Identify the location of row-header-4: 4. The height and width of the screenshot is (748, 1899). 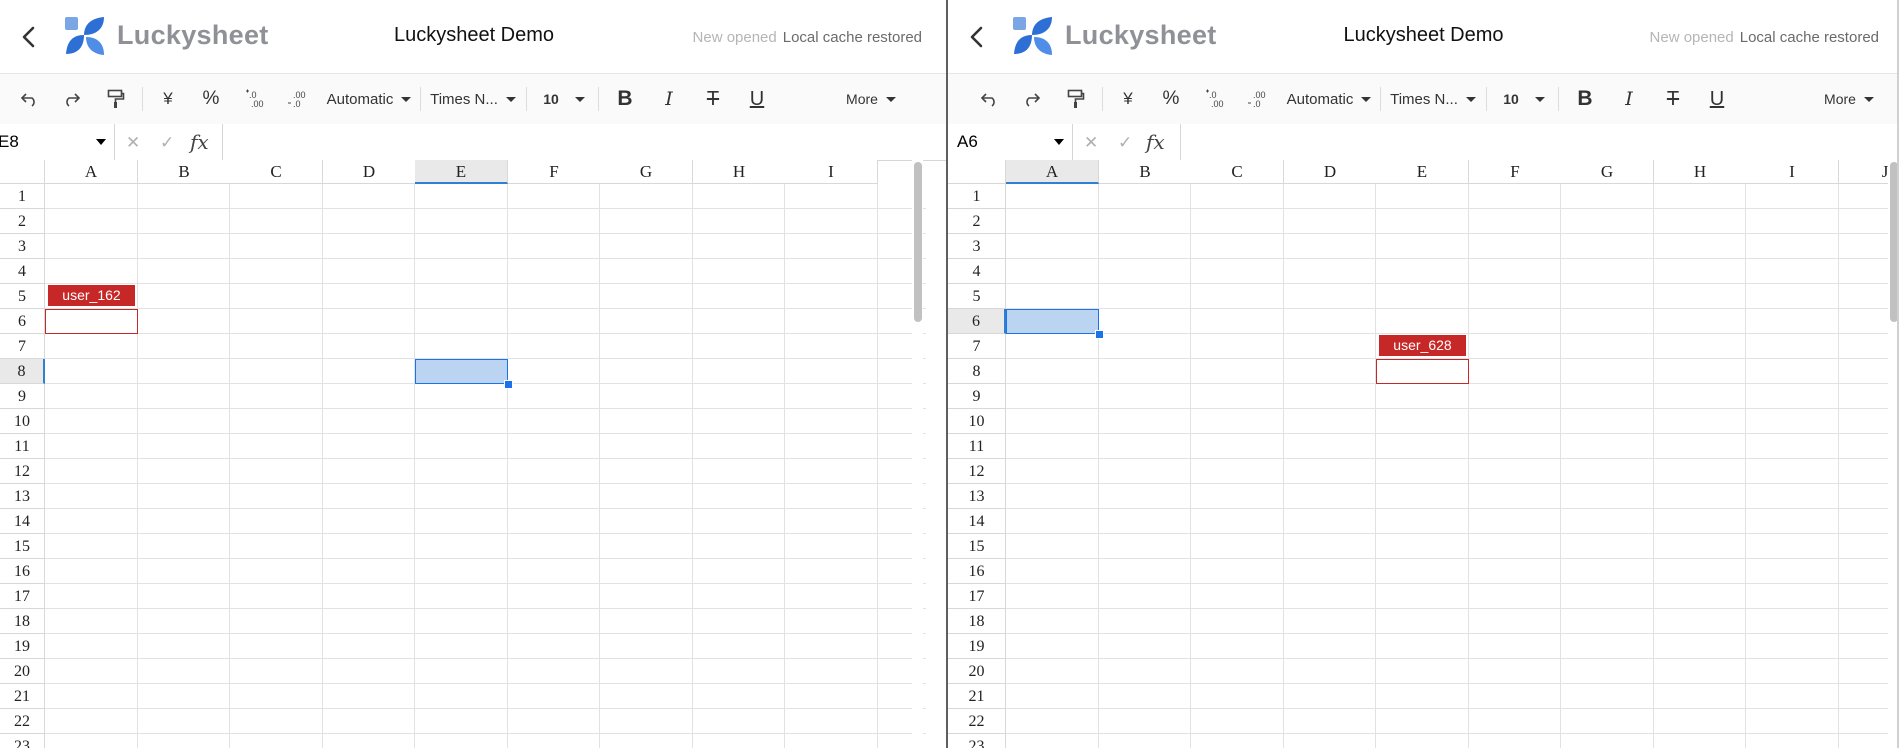
(977, 271).